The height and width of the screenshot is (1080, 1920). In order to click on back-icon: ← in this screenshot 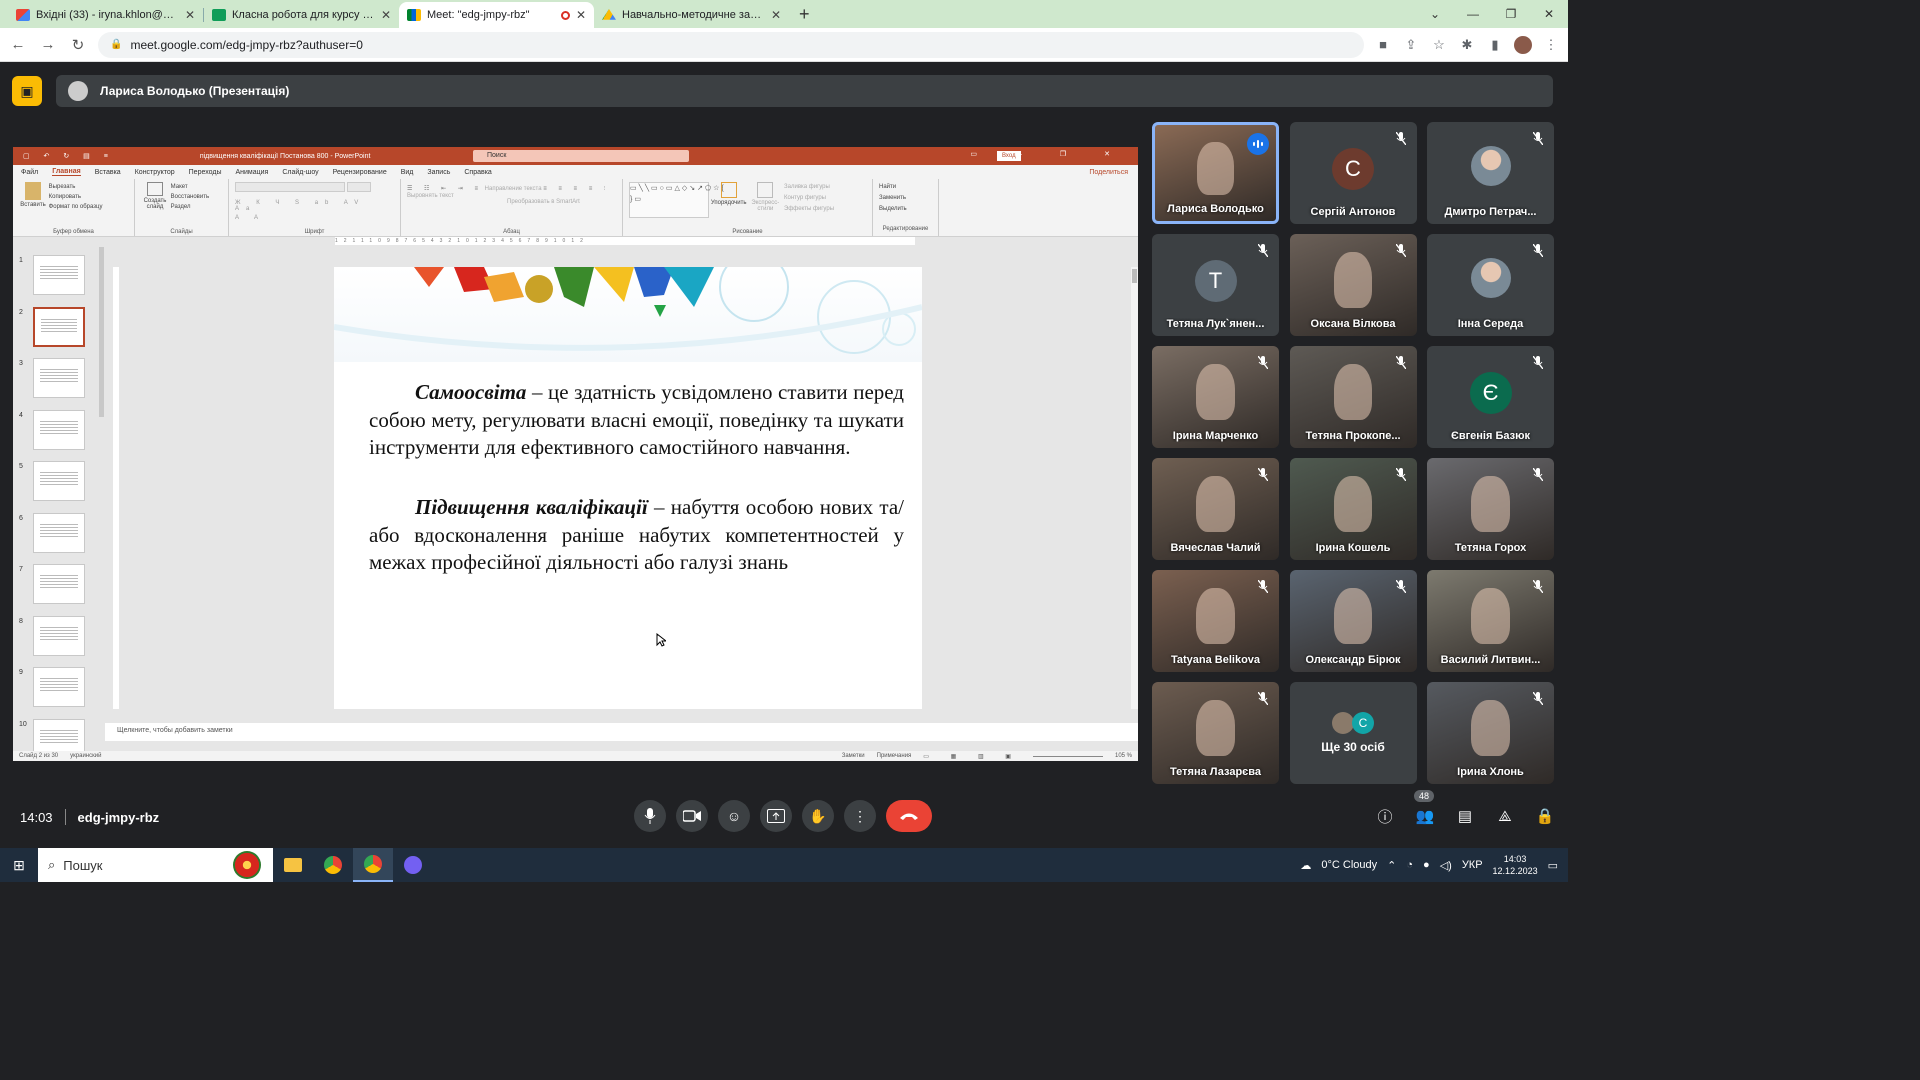, I will do `click(18, 44)`.